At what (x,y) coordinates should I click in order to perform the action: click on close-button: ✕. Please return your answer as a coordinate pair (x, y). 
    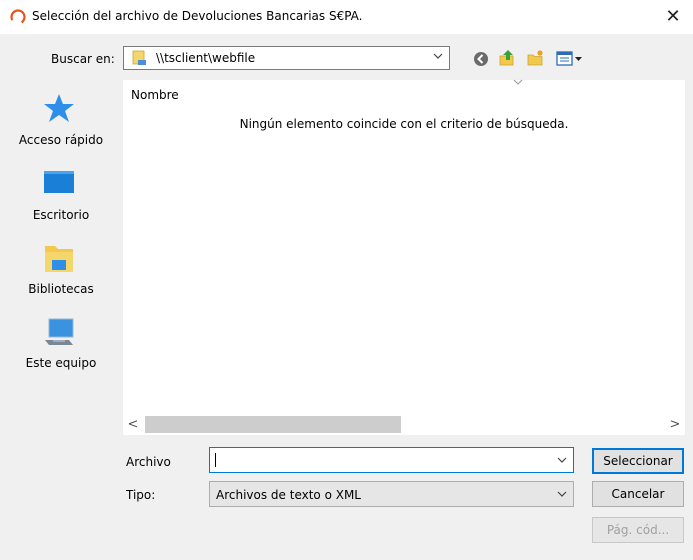
    Looking at the image, I should click on (673, 17).